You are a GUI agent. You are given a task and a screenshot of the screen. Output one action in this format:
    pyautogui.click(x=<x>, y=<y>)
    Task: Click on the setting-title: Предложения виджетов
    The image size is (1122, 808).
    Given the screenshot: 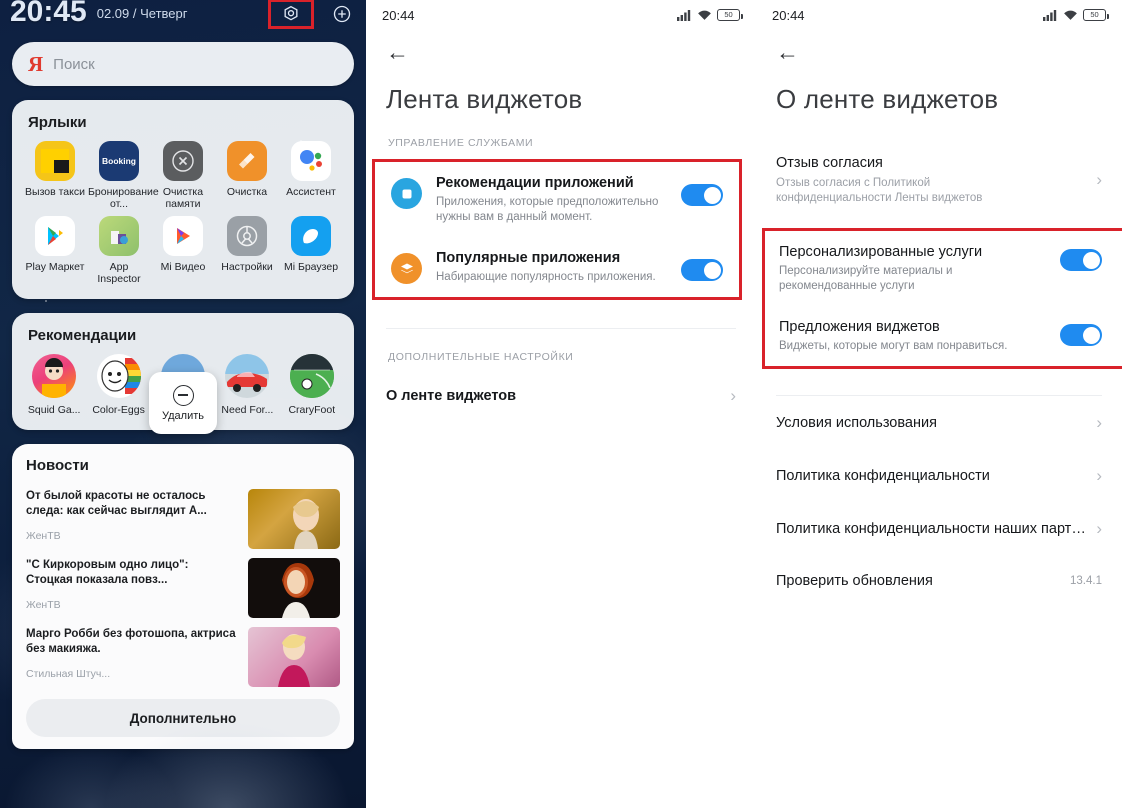 What is the action you would take?
    pyautogui.click(x=859, y=327)
    